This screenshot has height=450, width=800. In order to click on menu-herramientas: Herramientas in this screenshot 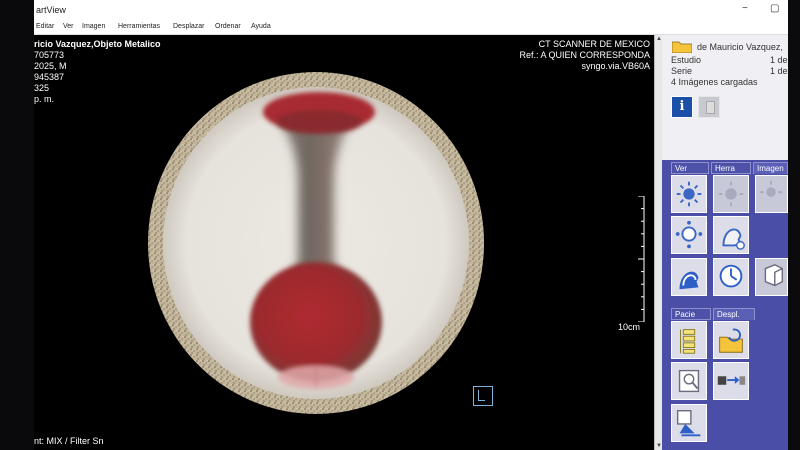, I will do `click(139, 26)`.